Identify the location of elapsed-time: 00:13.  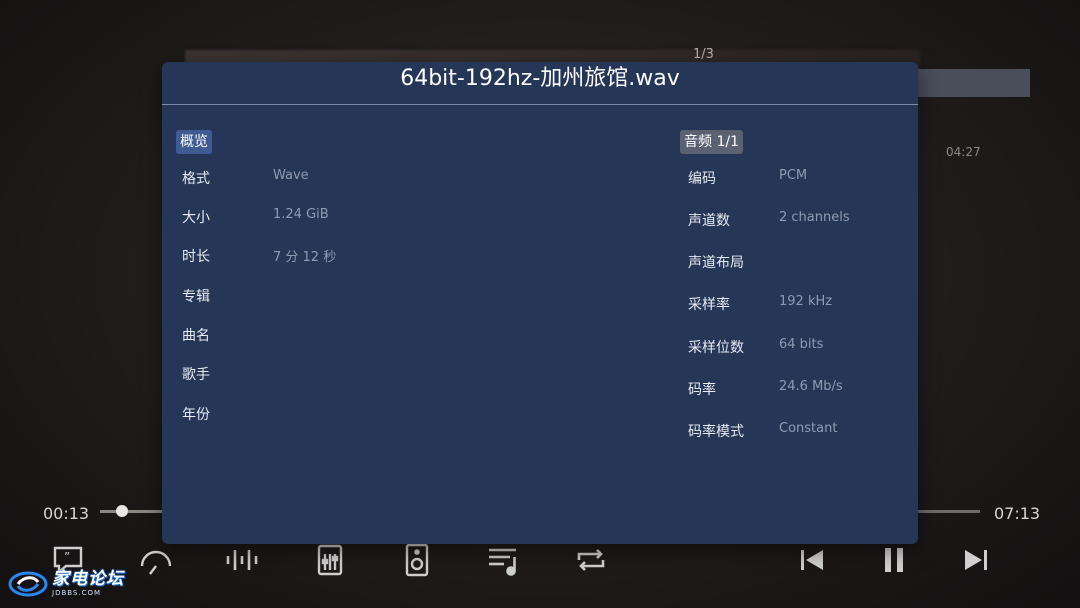
(66, 513).